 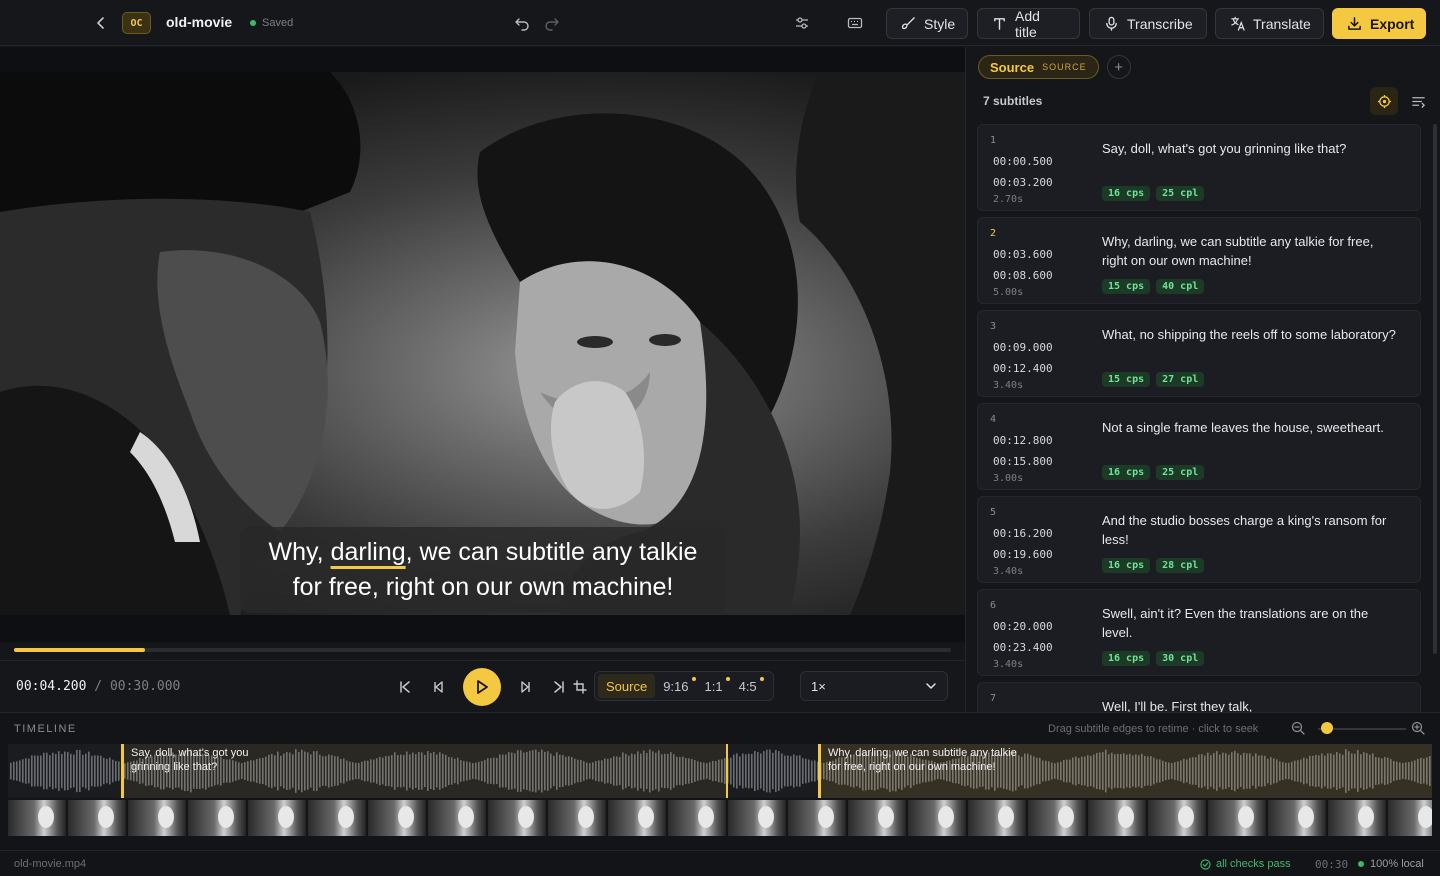 What do you see at coordinates (1148, 23) in the screenshot?
I see `transcribe-button: Transcribe` at bounding box center [1148, 23].